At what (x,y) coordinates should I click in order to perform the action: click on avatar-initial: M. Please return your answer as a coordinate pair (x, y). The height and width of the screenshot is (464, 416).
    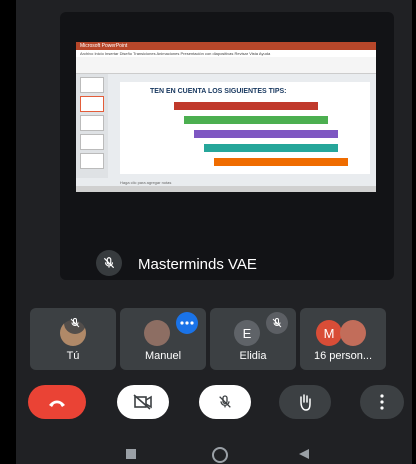
    Looking at the image, I should click on (329, 333).